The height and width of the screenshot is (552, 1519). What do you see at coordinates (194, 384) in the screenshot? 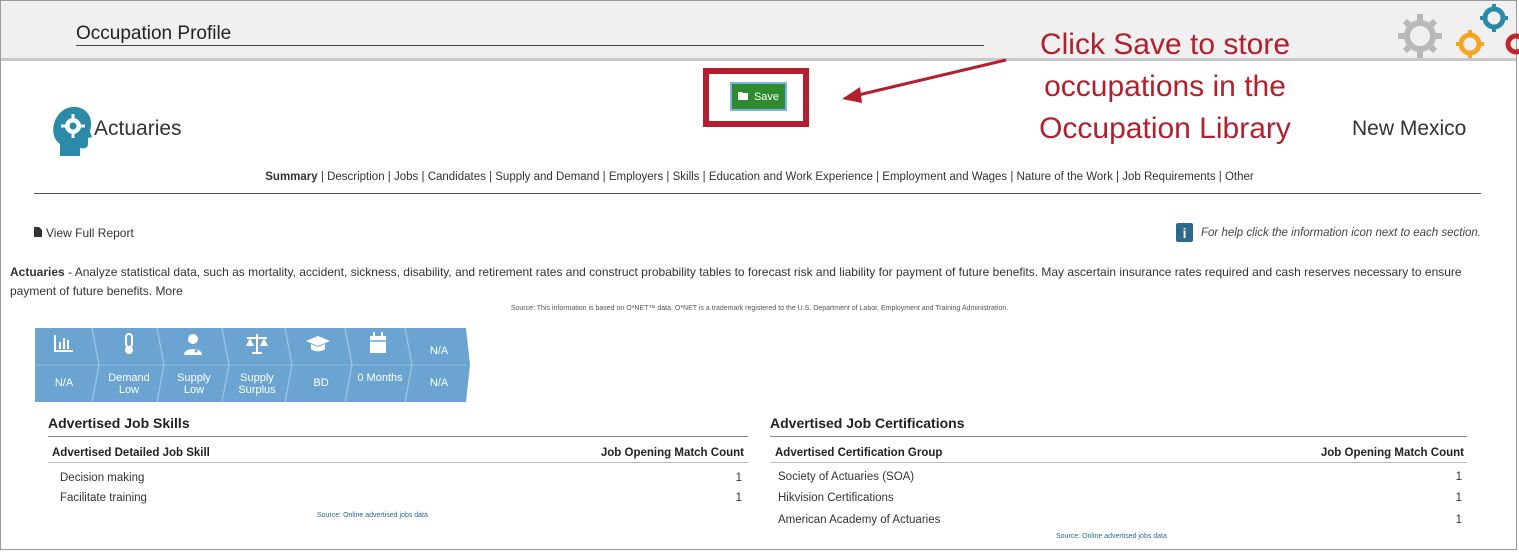
I see `tile-label: Supply Low` at bounding box center [194, 384].